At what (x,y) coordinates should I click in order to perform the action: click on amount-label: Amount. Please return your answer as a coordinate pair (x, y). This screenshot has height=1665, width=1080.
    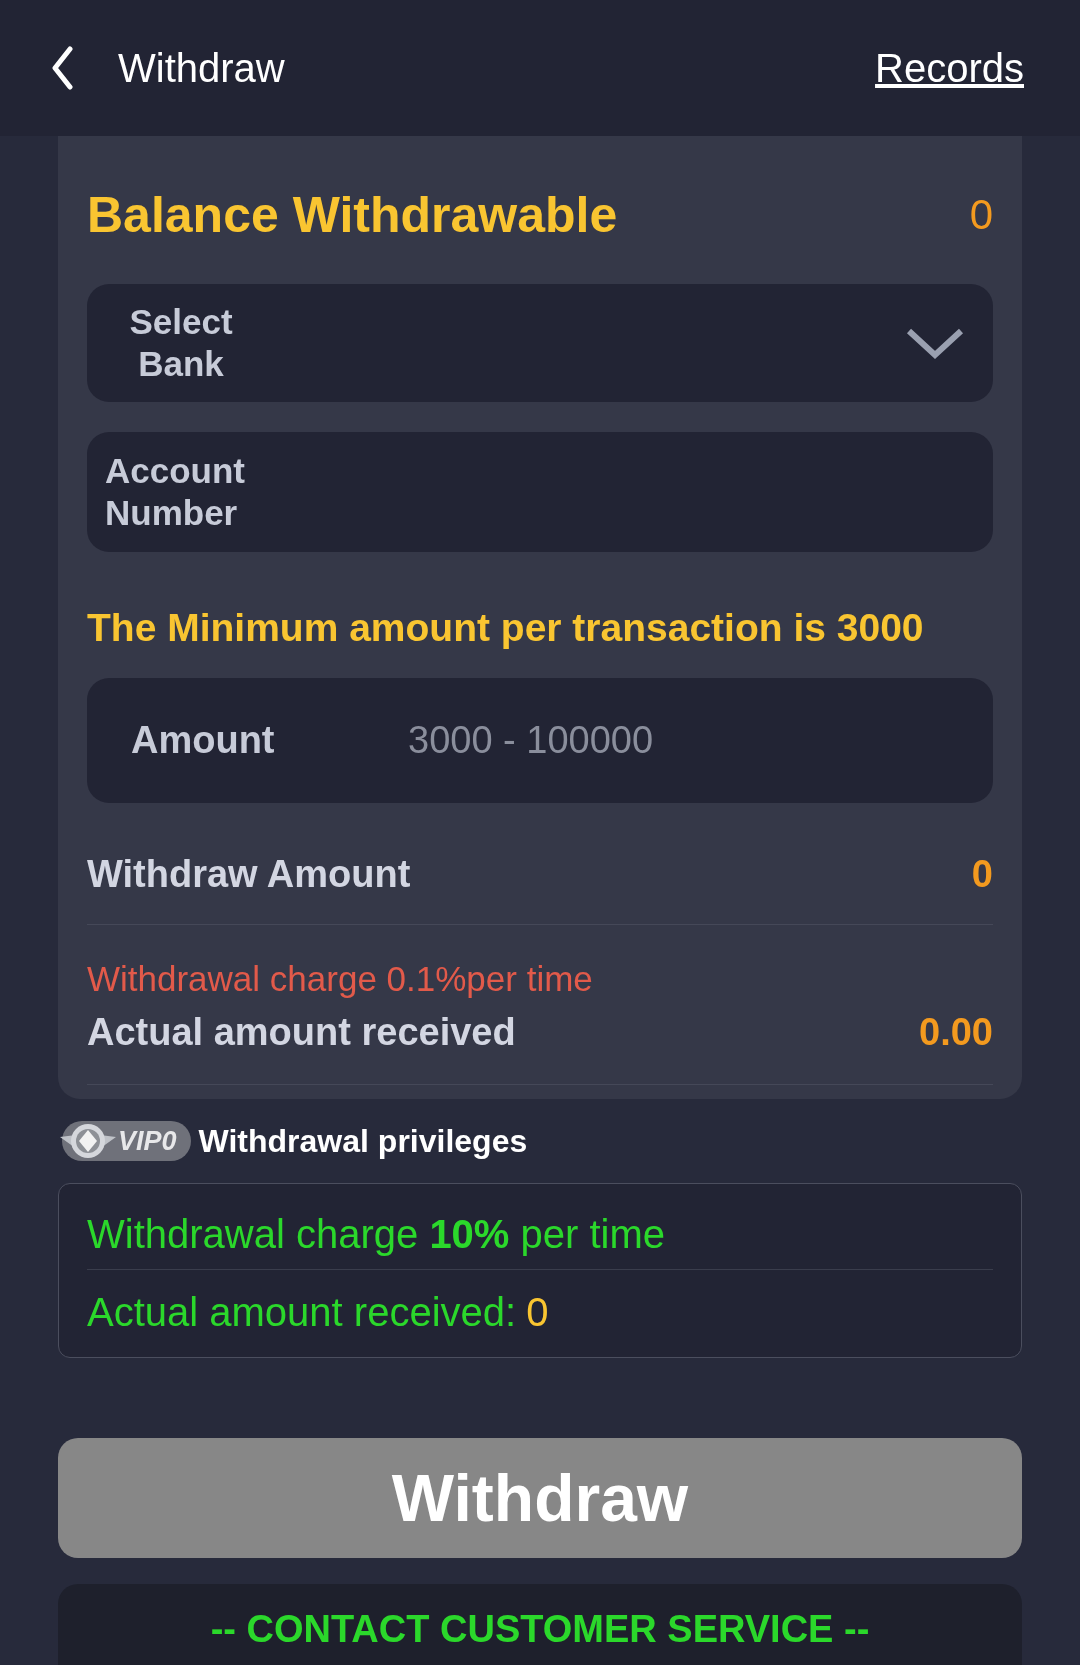
    Looking at the image, I should click on (203, 740).